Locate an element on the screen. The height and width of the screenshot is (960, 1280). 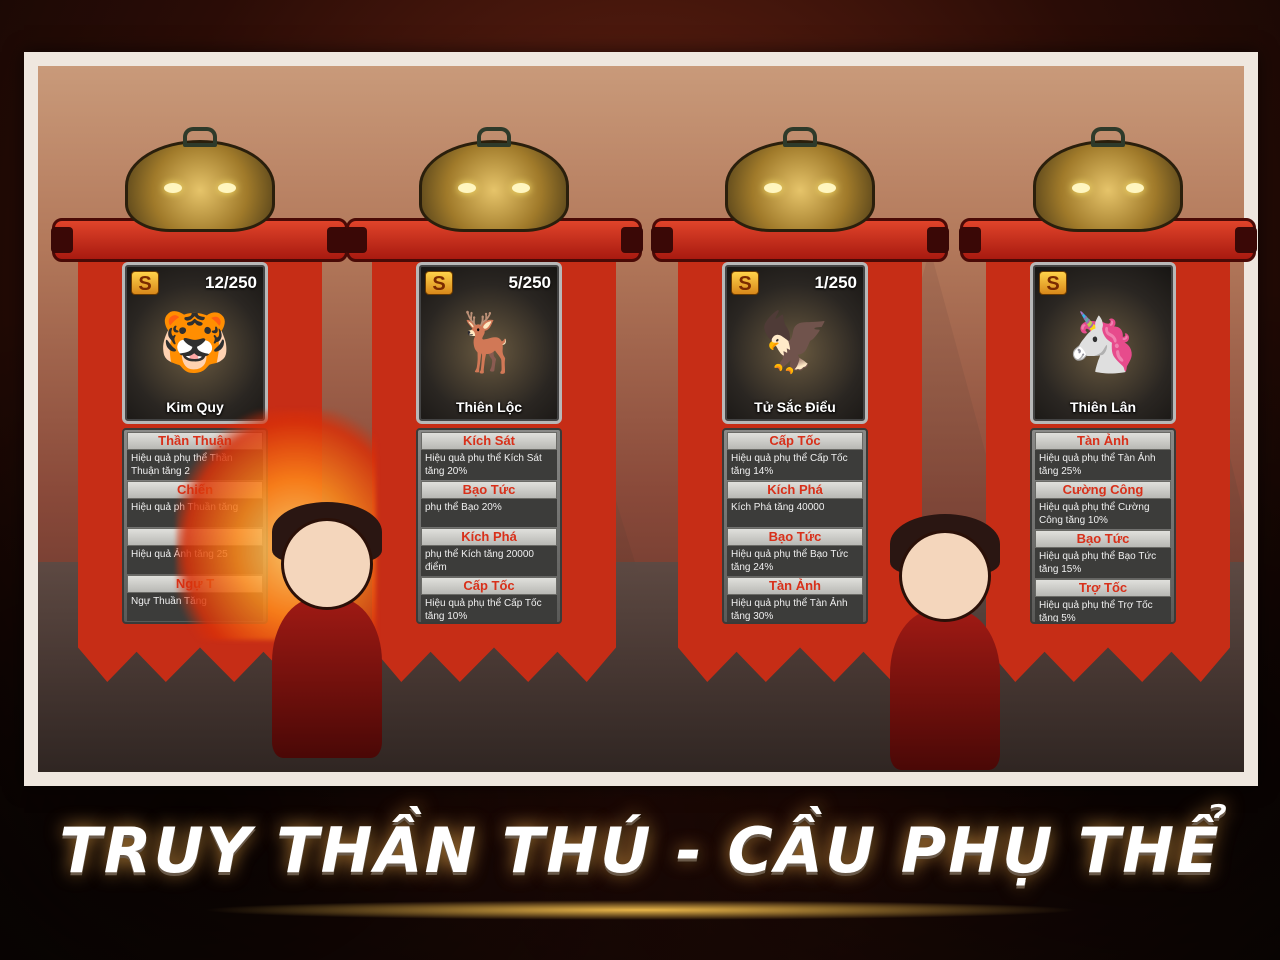
stat-description: Hiệu quả phụ thể Tàn Ảnh tăng 25% is located at coordinates (1103, 465).